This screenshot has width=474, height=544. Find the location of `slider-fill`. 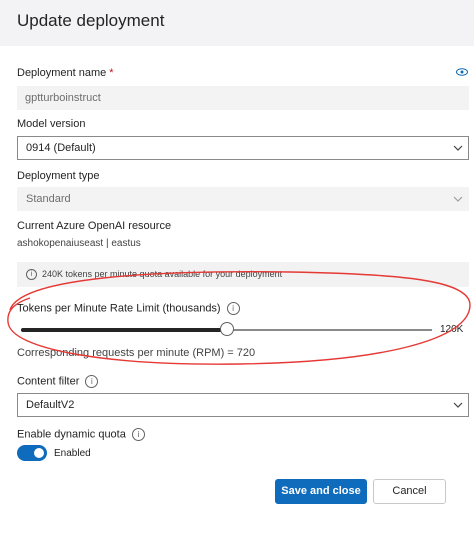

slider-fill is located at coordinates (124, 330).